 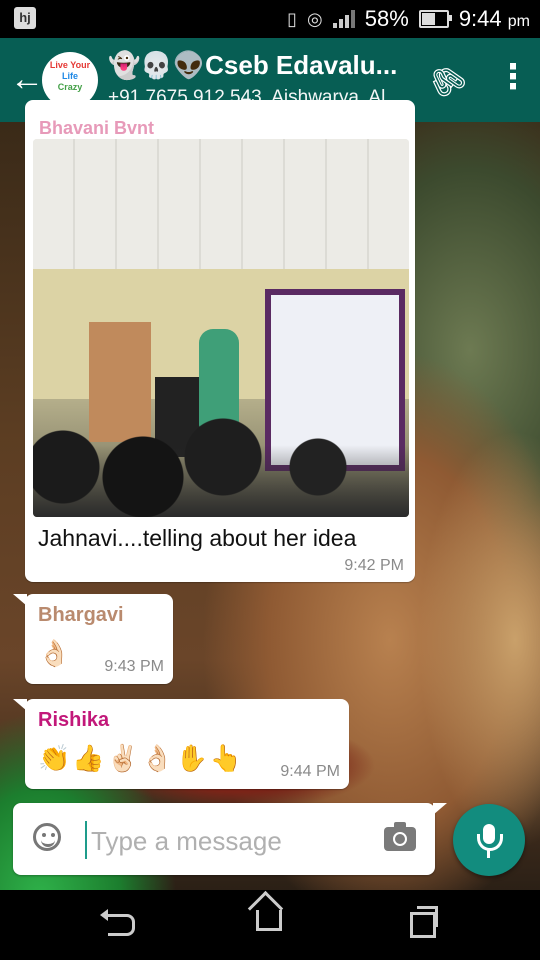 I want to click on message-input, so click(x=231, y=841).